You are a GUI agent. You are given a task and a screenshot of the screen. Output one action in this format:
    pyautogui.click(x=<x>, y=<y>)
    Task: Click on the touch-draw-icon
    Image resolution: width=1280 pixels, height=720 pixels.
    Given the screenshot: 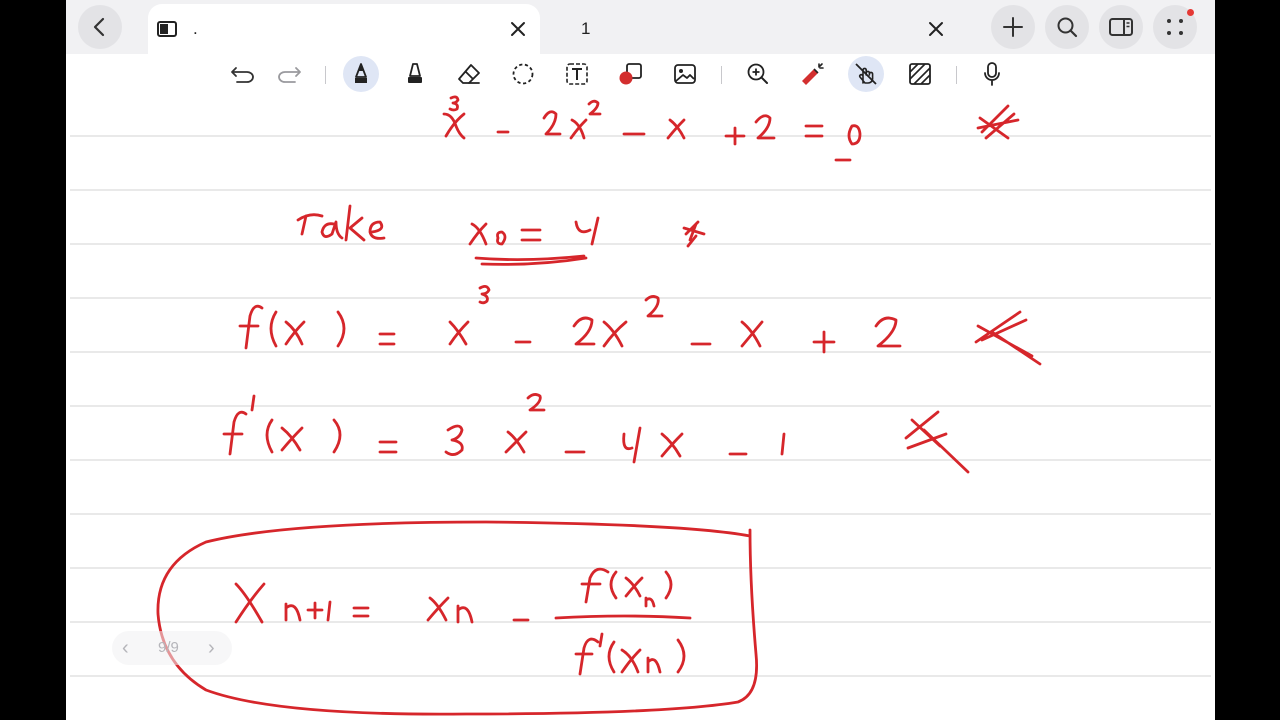 What is the action you would take?
    pyautogui.click(x=866, y=74)
    